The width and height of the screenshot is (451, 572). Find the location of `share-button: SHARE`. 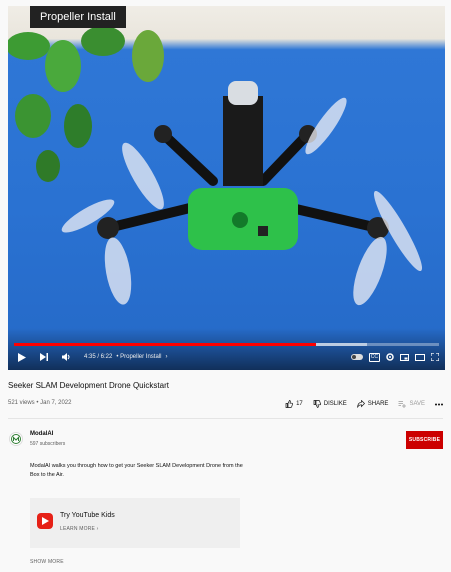

share-button: SHARE is located at coordinates (372, 404).